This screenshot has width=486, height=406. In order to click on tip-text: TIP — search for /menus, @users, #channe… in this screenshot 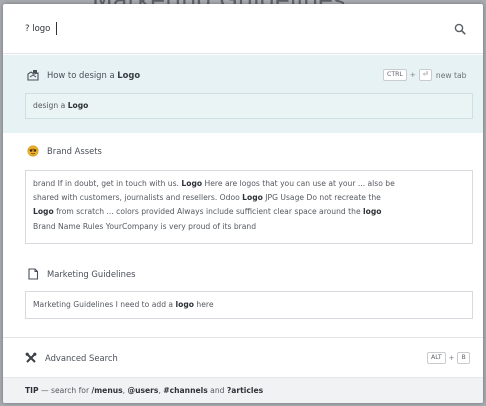, I will do `click(144, 390)`.